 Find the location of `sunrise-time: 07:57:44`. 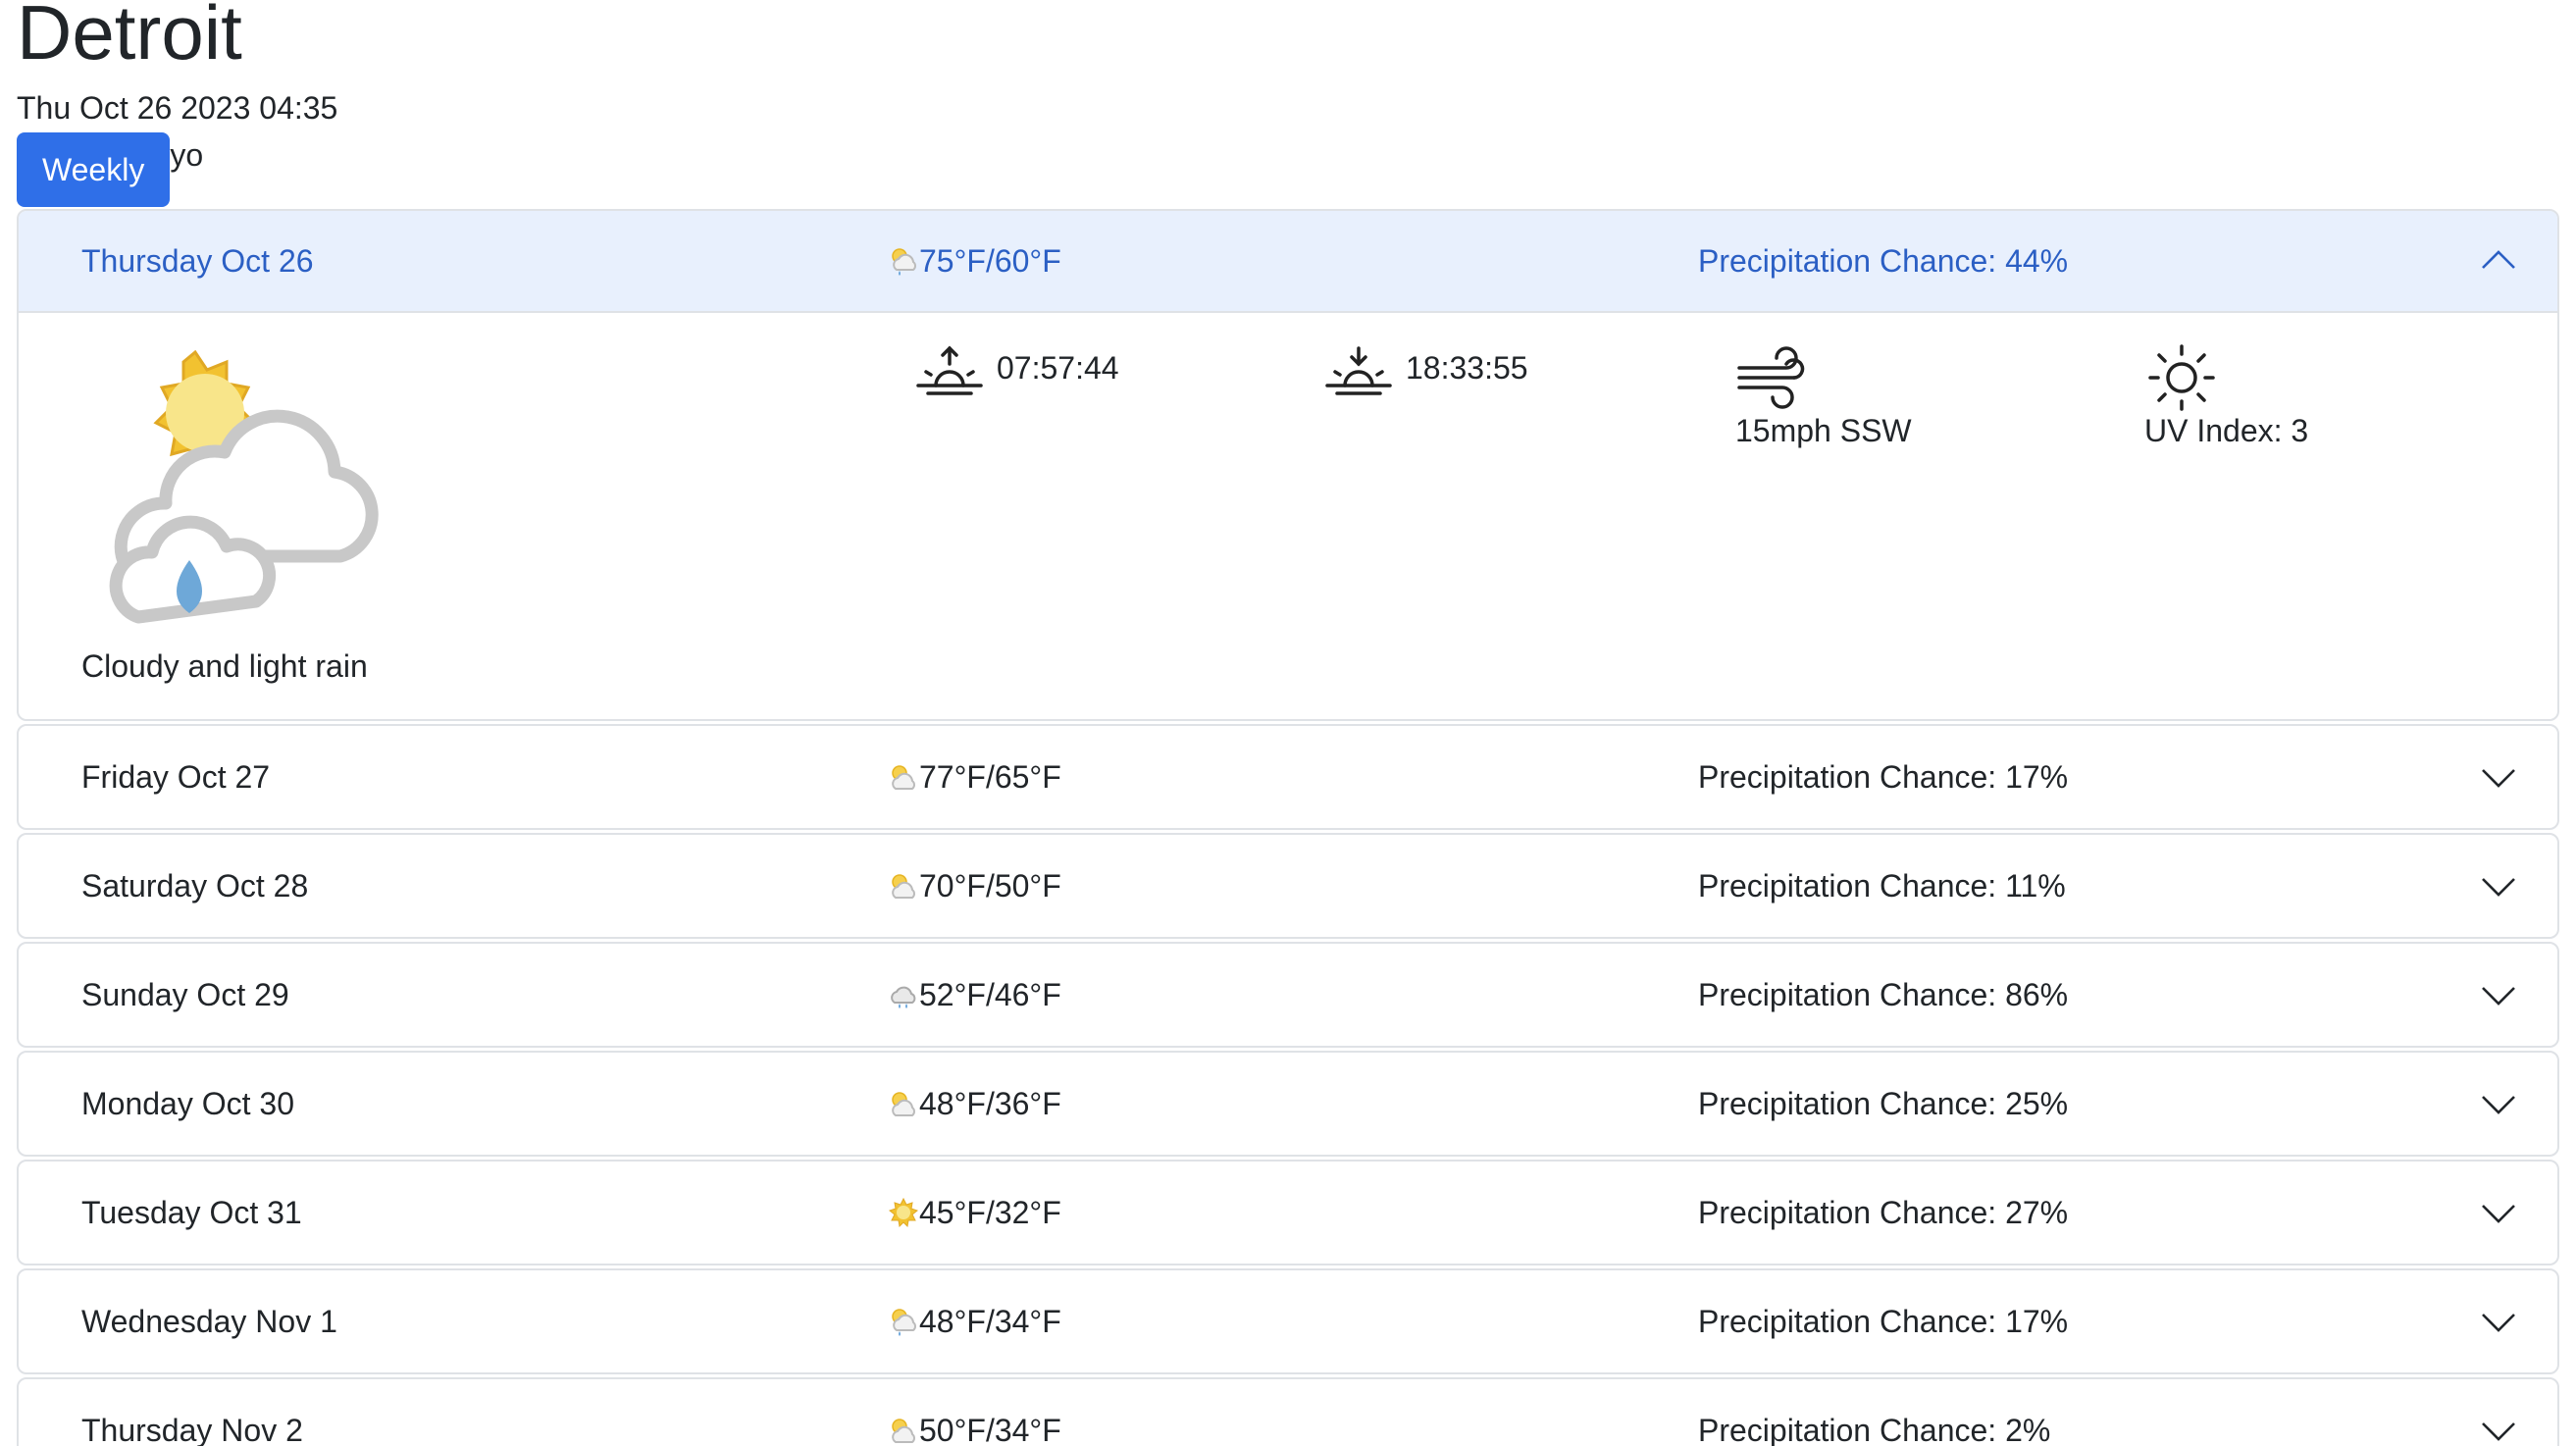

sunrise-time: 07:57:44 is located at coordinates (1058, 367).